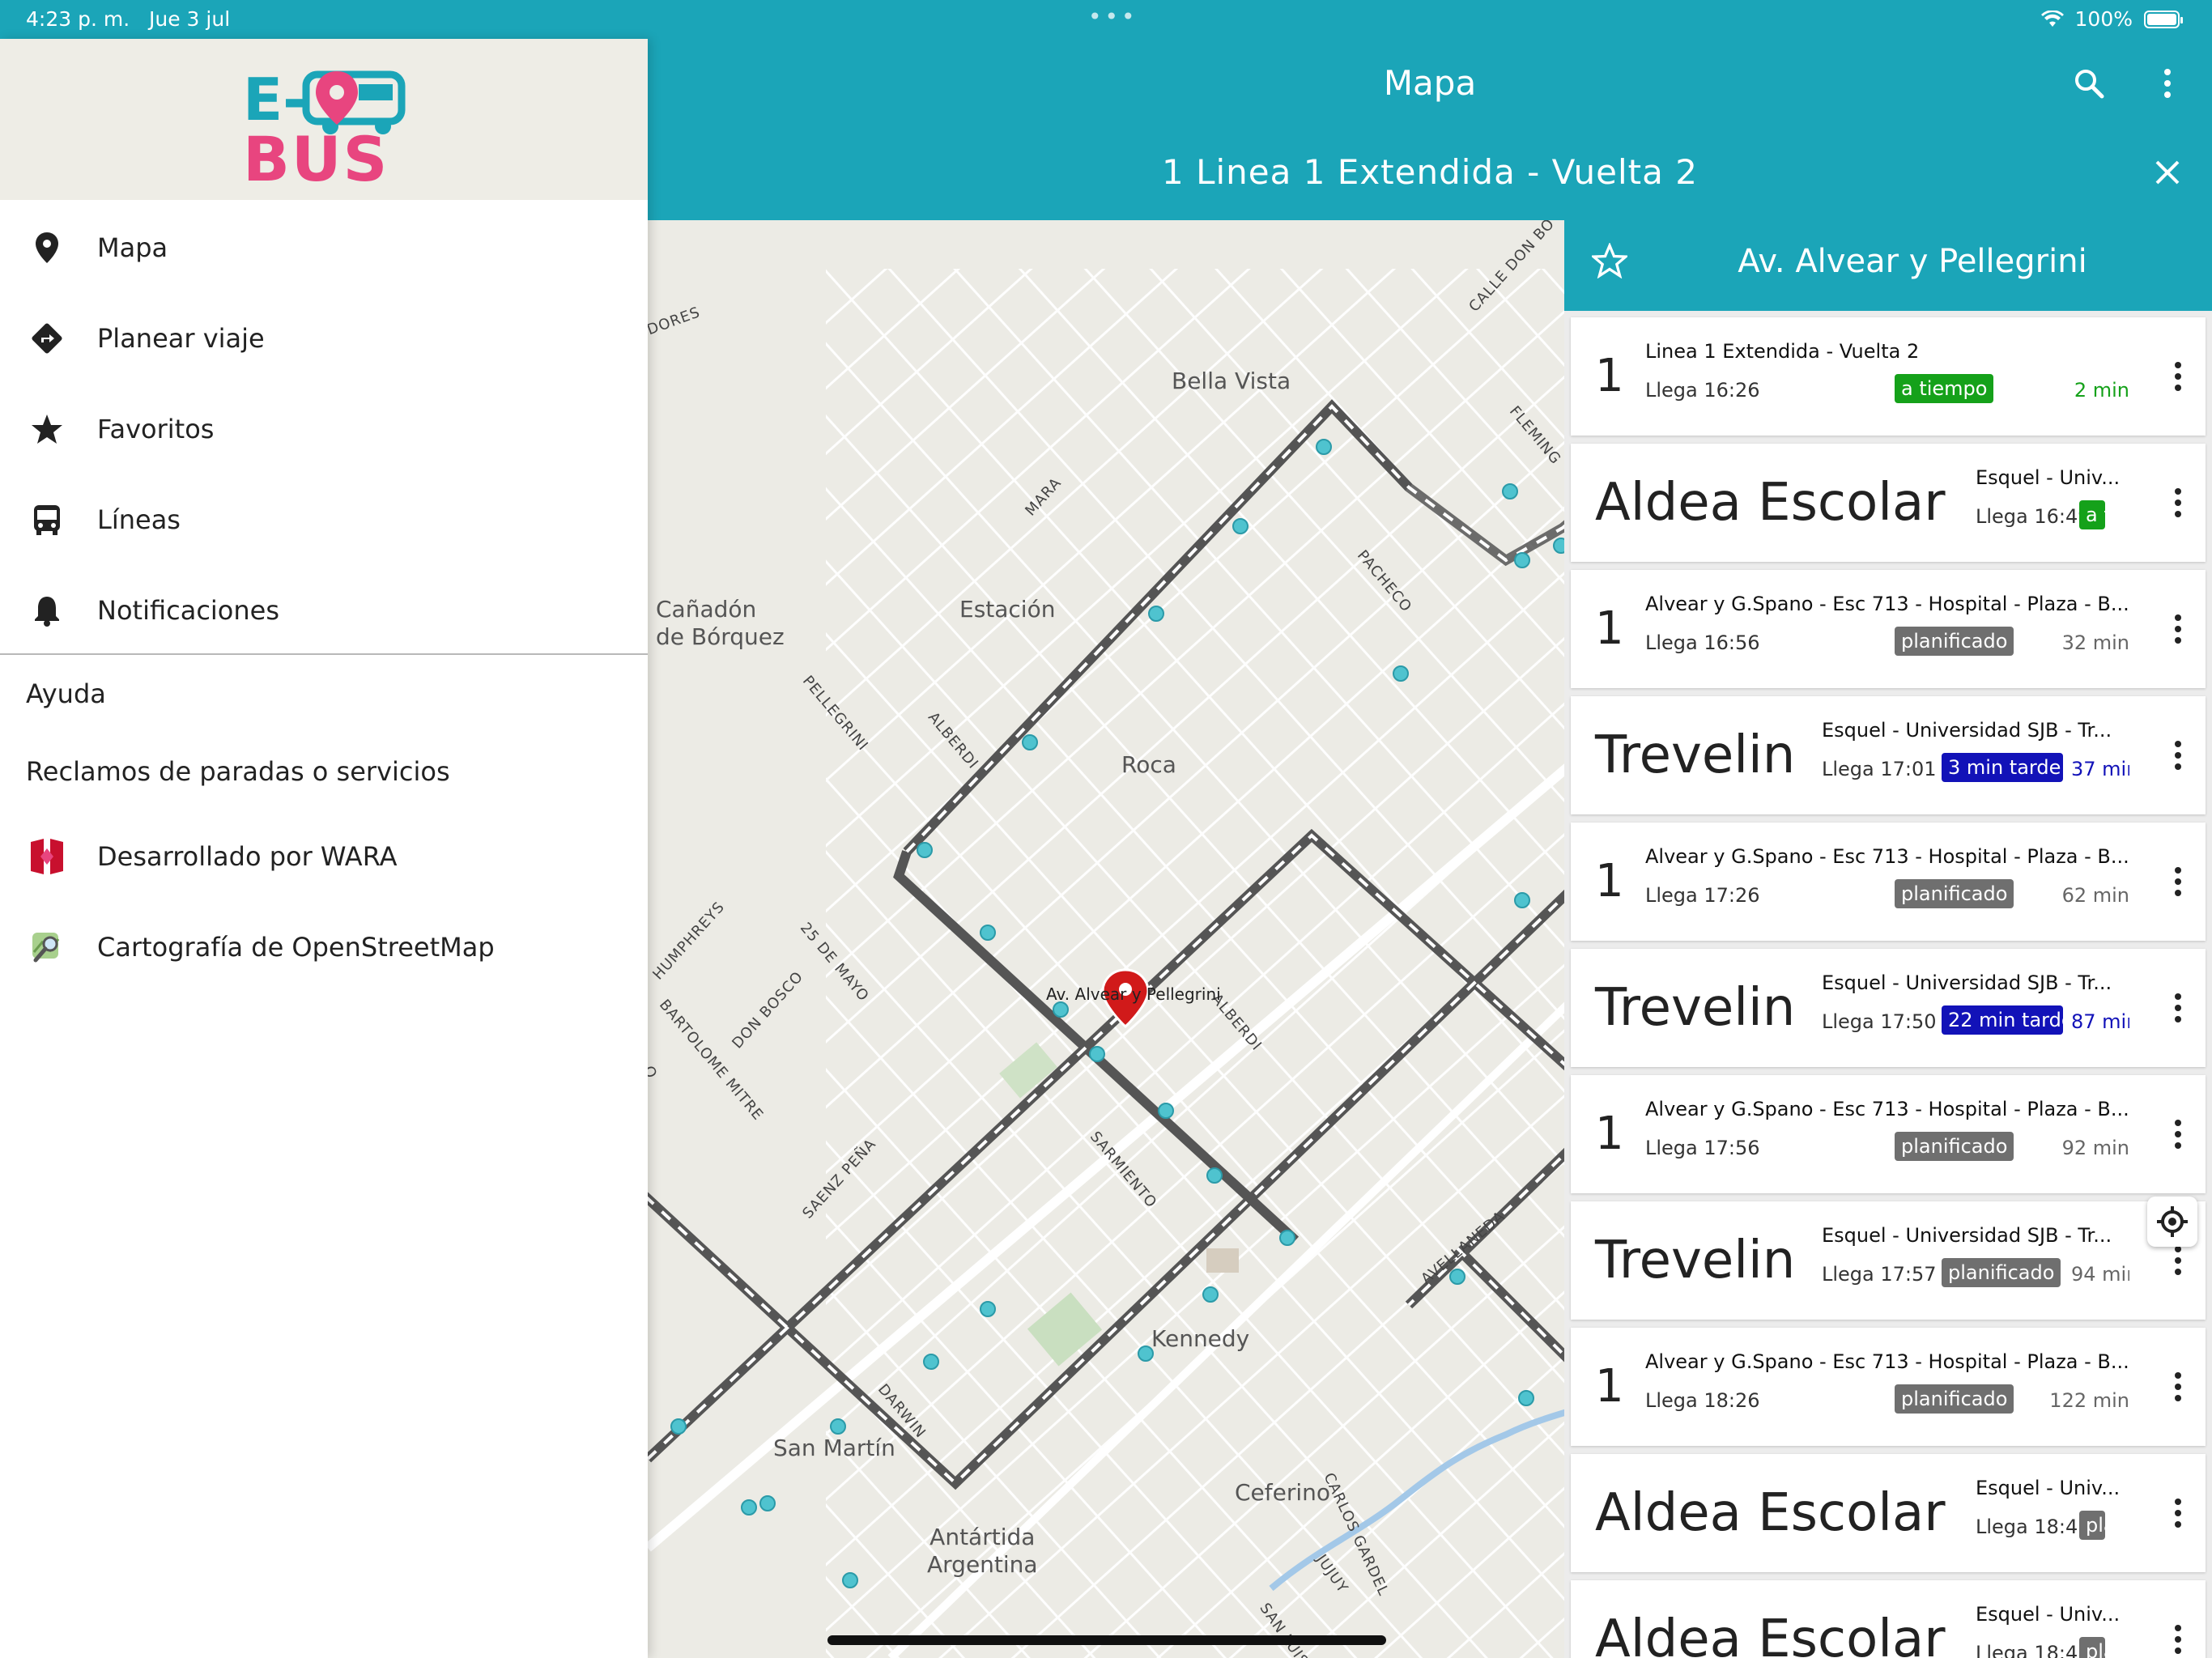  What do you see at coordinates (2095, 895) in the screenshot?
I see `minutes-until-arrival: 62 min` at bounding box center [2095, 895].